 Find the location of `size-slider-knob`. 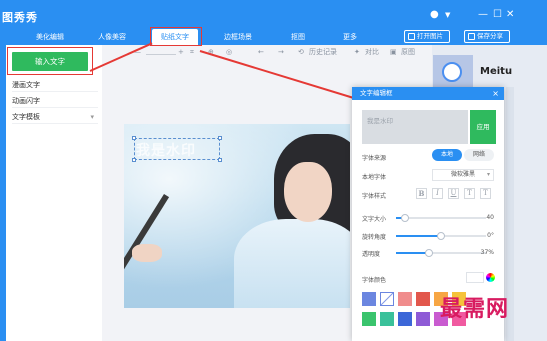

size-slider-knob is located at coordinates (405, 218).